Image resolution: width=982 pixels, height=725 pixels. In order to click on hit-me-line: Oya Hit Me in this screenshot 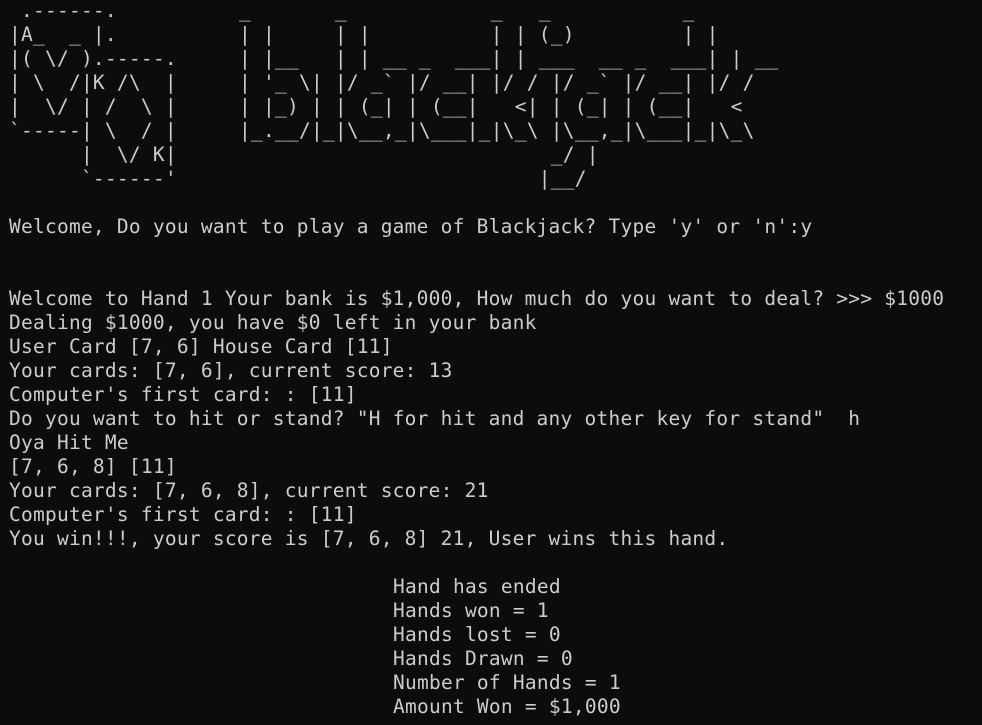, I will do `click(69, 442)`.